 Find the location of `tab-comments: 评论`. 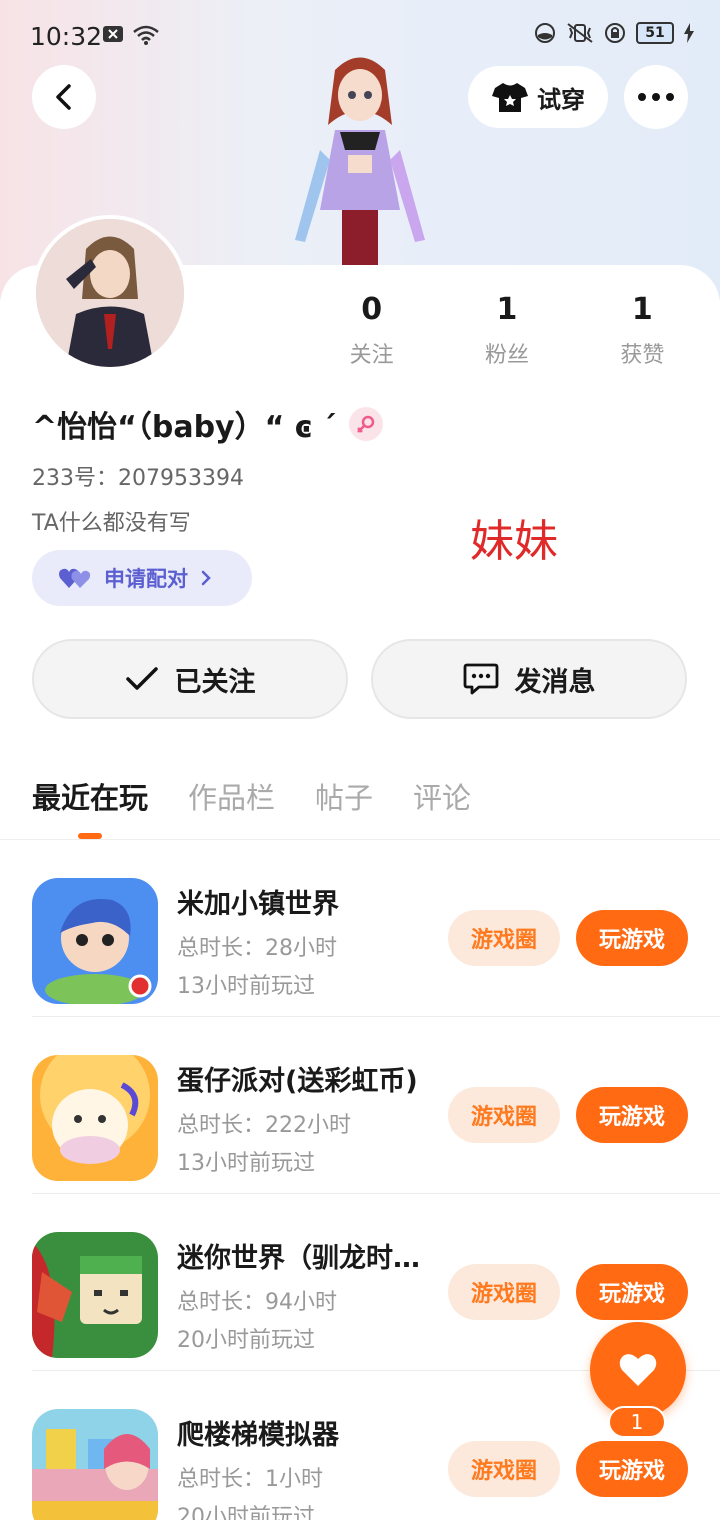

tab-comments: 评论 is located at coordinates (442, 796).